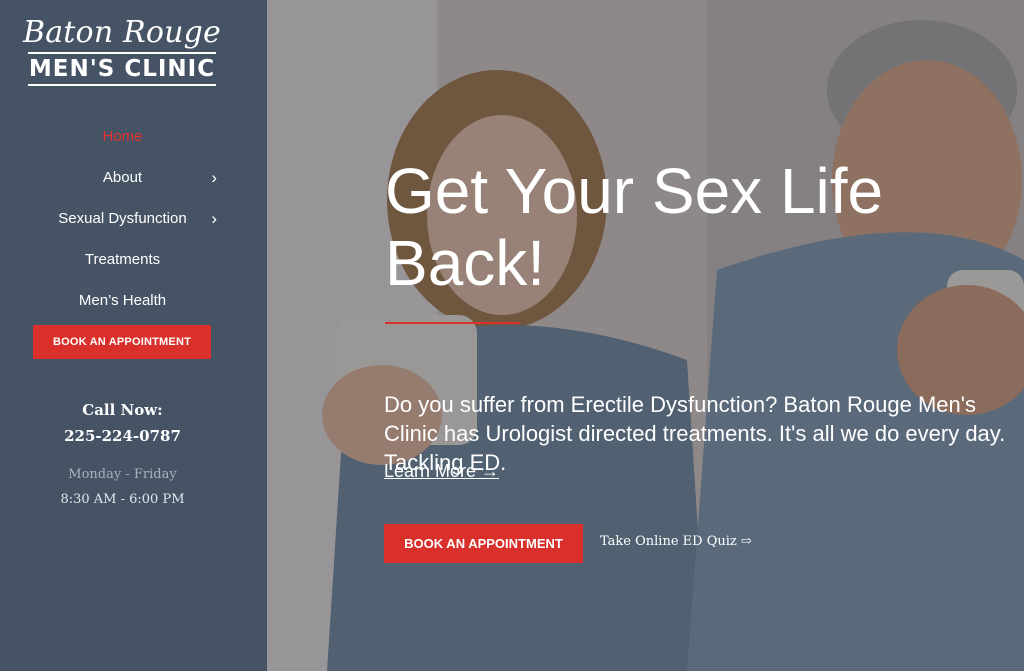 This screenshot has width=1024, height=671. Describe the element at coordinates (122, 436) in the screenshot. I see `phone-number: 225-224-0787` at that location.